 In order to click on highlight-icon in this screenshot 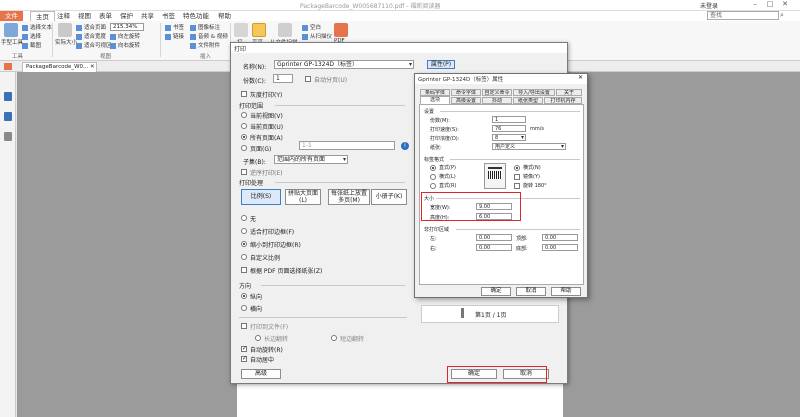, I will do `click(259, 30)`.